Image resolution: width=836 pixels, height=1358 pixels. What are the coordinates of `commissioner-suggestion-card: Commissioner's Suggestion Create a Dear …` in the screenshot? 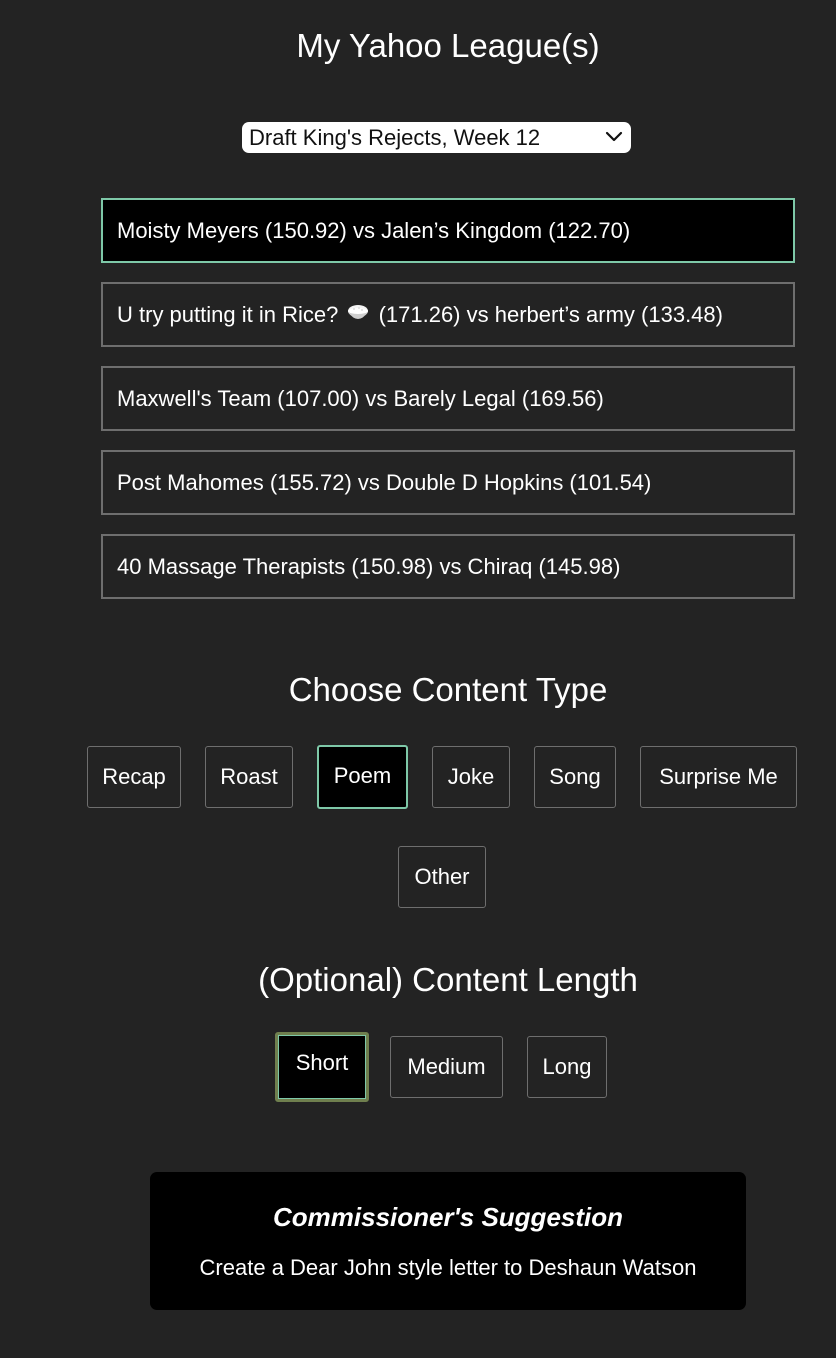 It's located at (448, 1241).